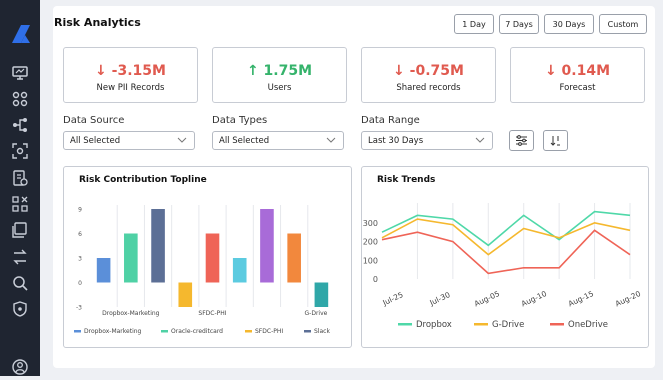  What do you see at coordinates (321, 294) in the screenshot?
I see `bar-teal` at bounding box center [321, 294].